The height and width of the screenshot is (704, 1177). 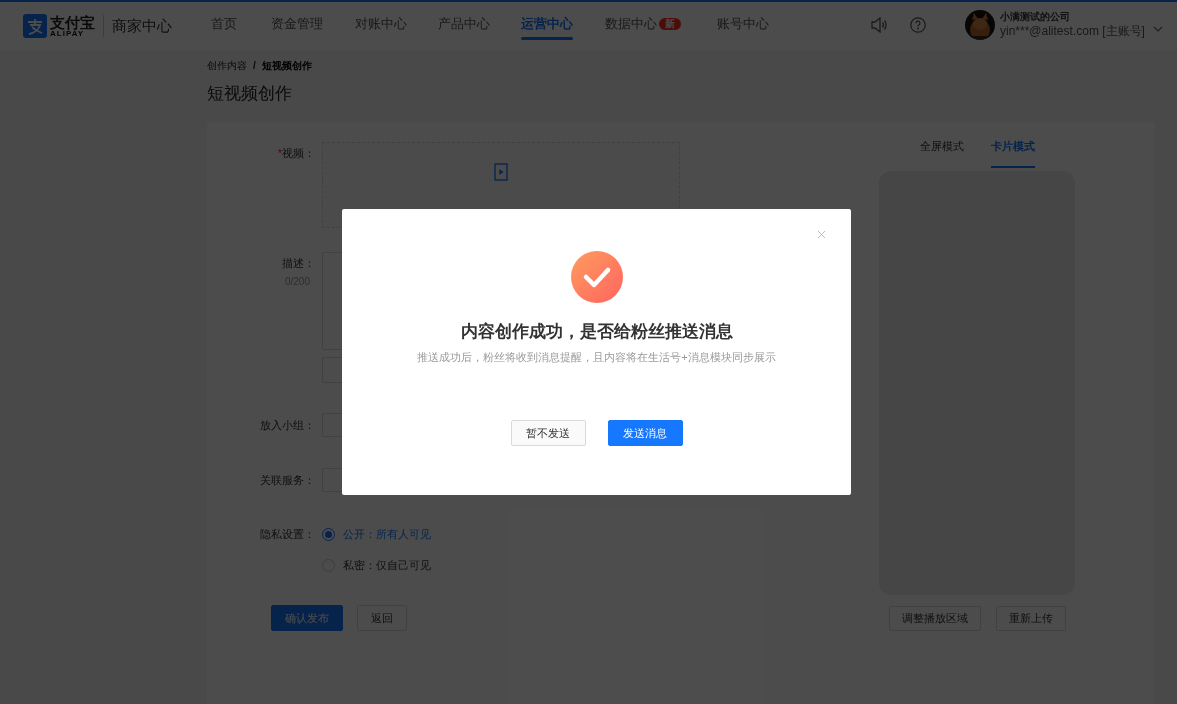 What do you see at coordinates (596, 357) in the screenshot?
I see `dialog-message: 推送成功后，粉丝将收到消息提醒，且内容将在生活号+消息模块同步展示` at bounding box center [596, 357].